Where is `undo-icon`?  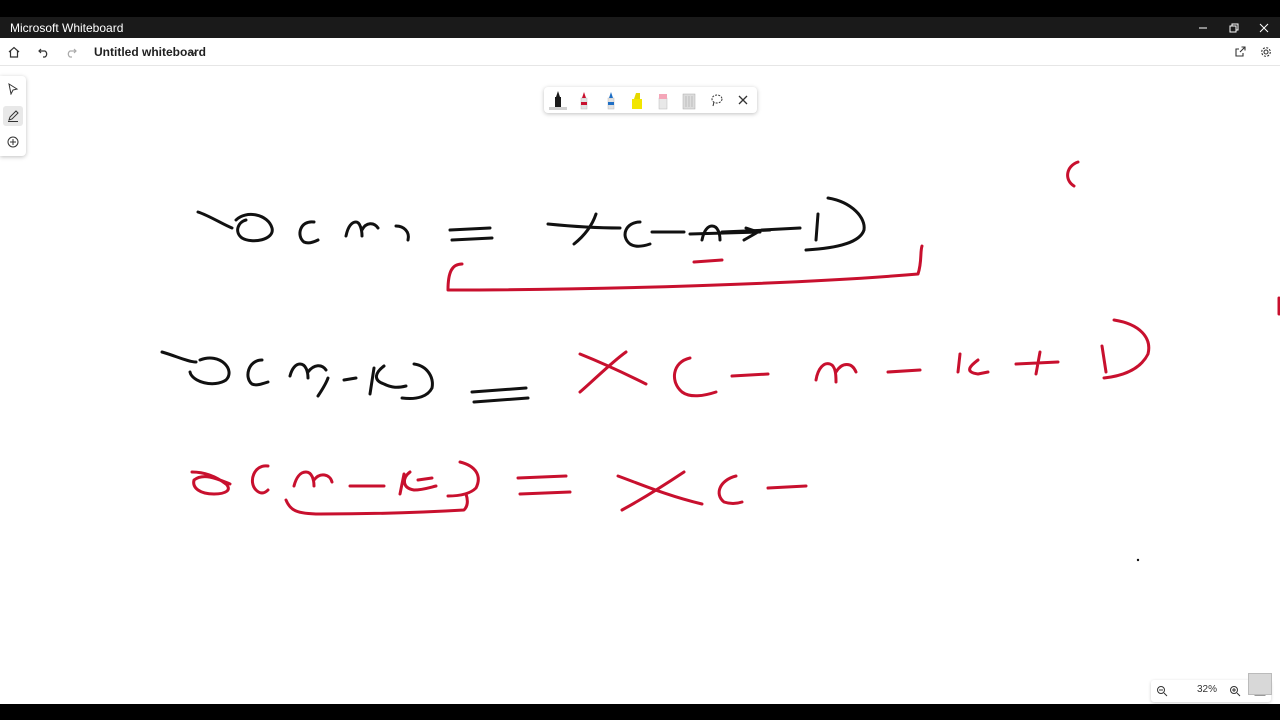
undo-icon is located at coordinates (43, 53).